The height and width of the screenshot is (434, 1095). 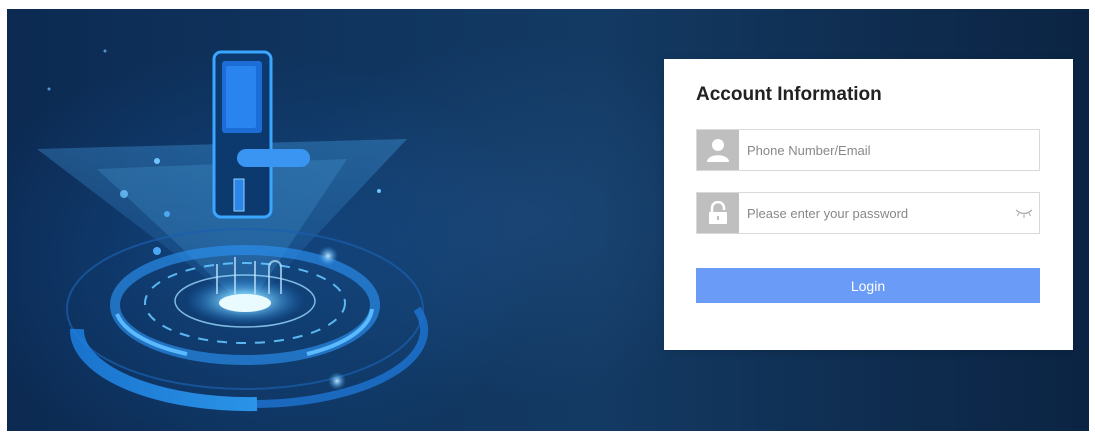 I want to click on login-title: Account Information, so click(x=789, y=94).